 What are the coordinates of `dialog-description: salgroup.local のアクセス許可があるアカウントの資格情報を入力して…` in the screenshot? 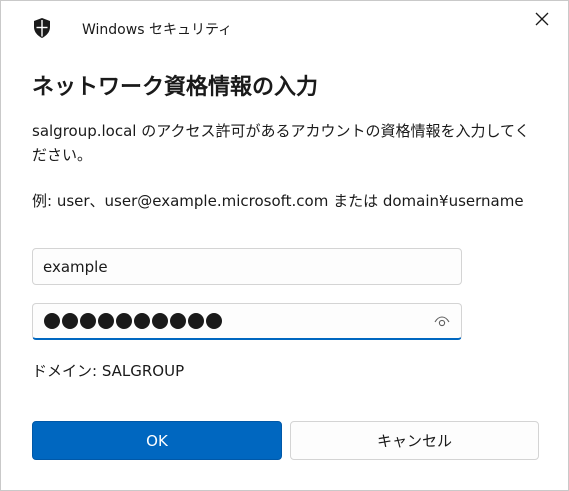 It's located at (281, 143).